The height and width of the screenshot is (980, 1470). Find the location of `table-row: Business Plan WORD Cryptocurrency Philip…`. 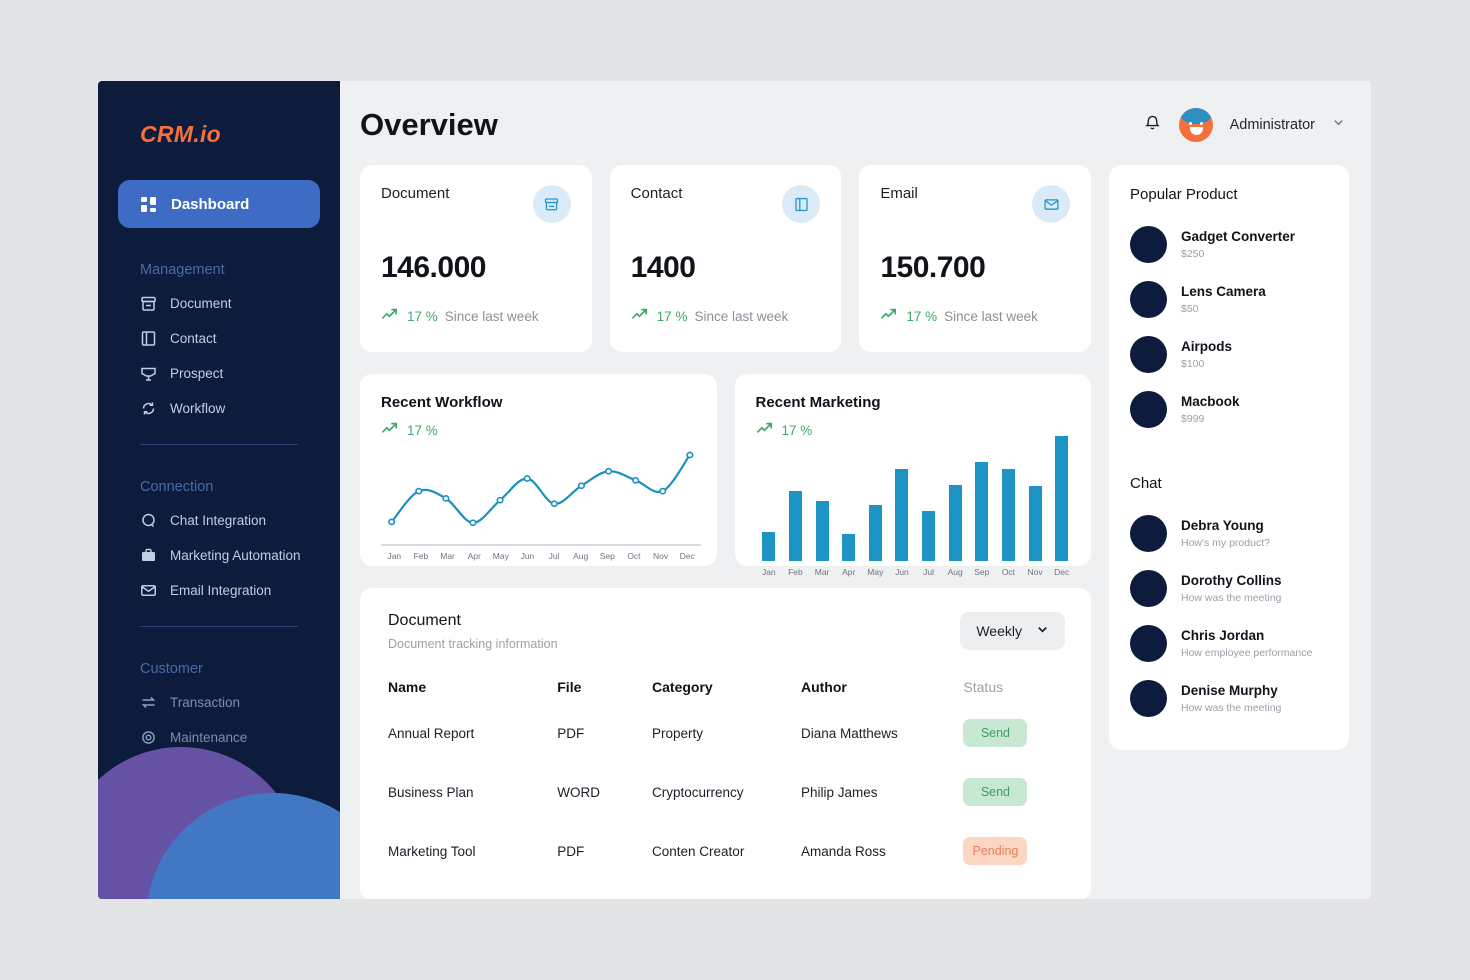

table-row: Business Plan WORD Cryptocurrency Philip… is located at coordinates (726, 791).